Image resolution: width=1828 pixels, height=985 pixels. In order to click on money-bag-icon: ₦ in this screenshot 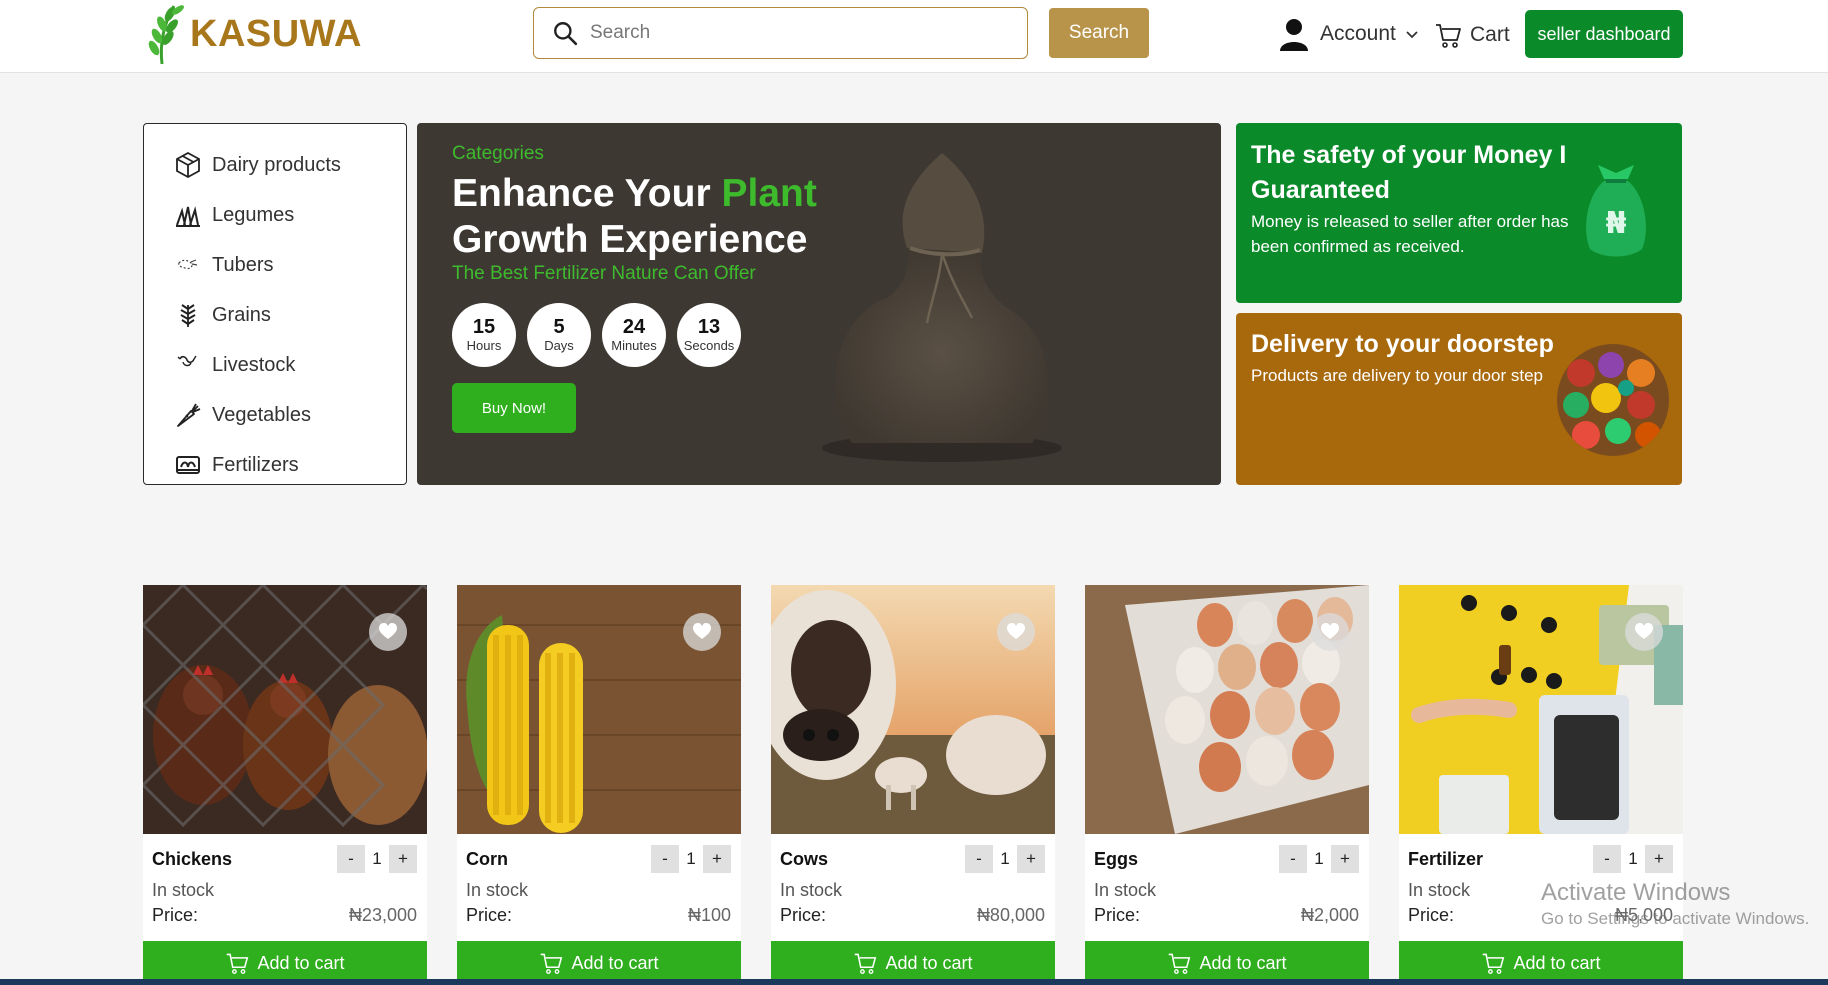, I will do `click(1616, 211)`.